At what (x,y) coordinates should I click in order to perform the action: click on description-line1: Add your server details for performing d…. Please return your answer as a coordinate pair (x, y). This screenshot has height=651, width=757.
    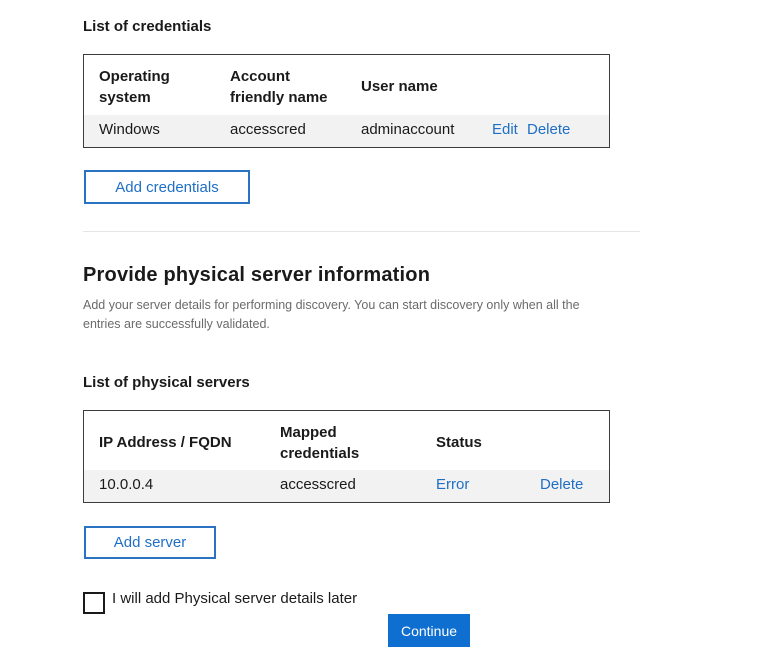
    Looking at the image, I should click on (331, 305).